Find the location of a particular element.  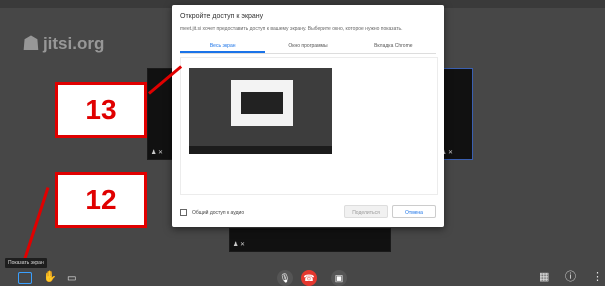

thumbnail-window is located at coordinates (262, 103).